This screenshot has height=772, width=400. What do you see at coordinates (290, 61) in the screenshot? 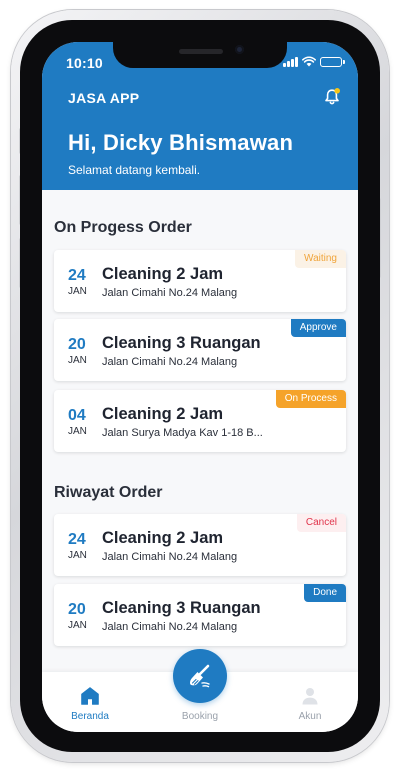
I see `signal-icon` at bounding box center [290, 61].